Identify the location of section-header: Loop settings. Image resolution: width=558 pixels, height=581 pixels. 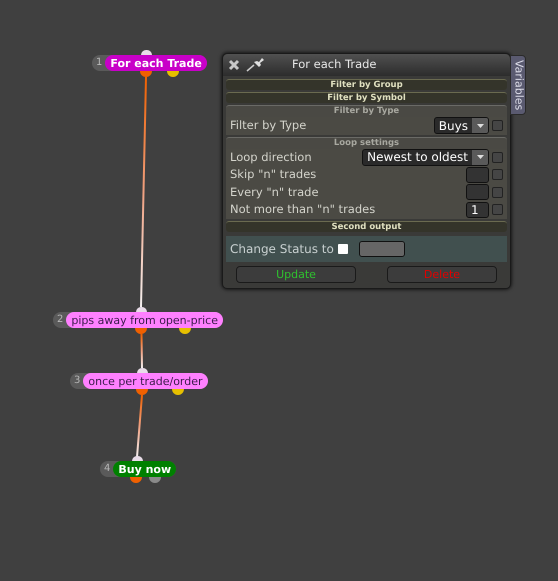
(366, 142).